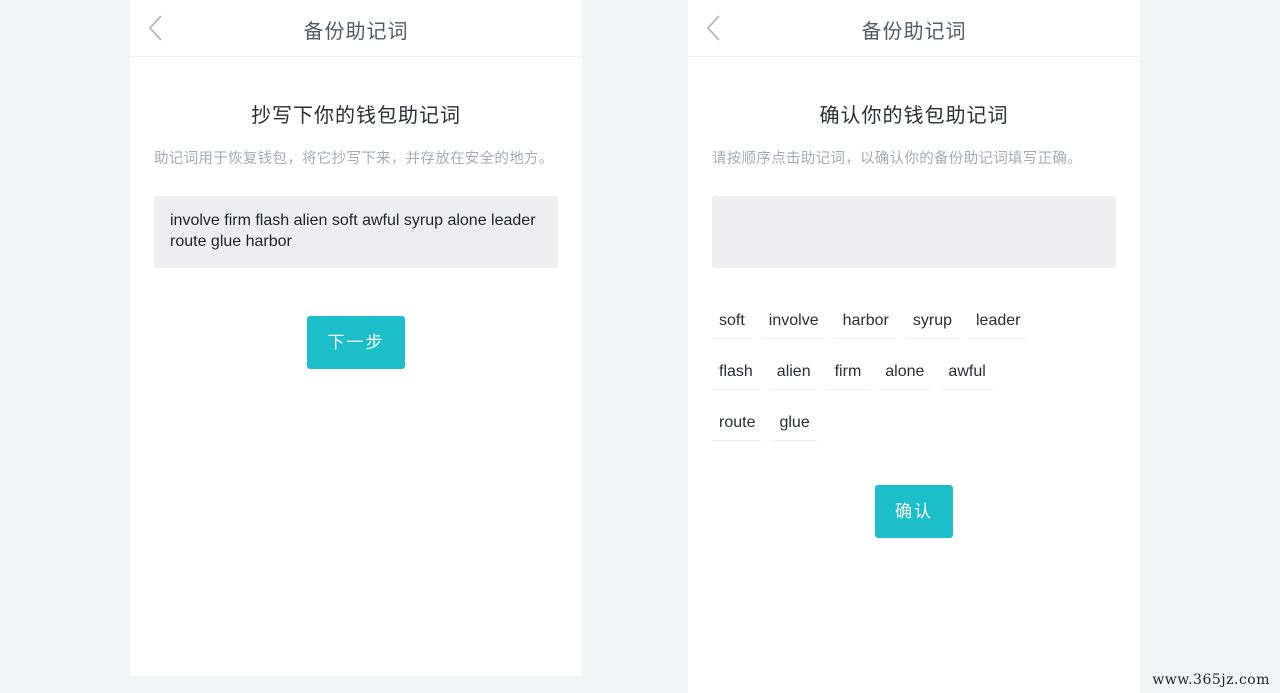 The width and height of the screenshot is (1280, 693). Describe the element at coordinates (736, 372) in the screenshot. I see `word-chip: flash` at that location.